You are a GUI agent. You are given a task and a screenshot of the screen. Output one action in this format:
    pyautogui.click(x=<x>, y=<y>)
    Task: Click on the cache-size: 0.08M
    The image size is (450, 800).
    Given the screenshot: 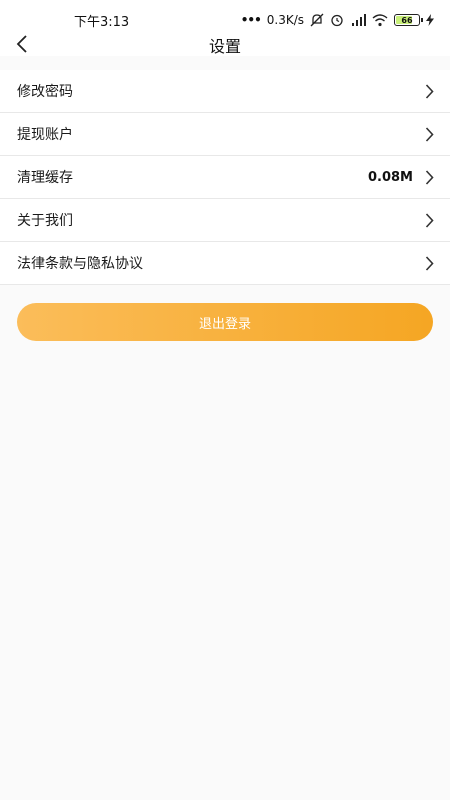 What is the action you would take?
    pyautogui.click(x=390, y=177)
    